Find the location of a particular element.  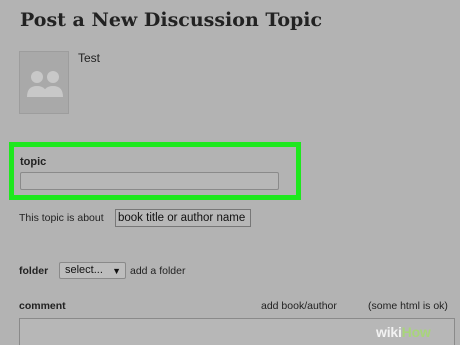

topic-highlight-box is located at coordinates (155, 171).